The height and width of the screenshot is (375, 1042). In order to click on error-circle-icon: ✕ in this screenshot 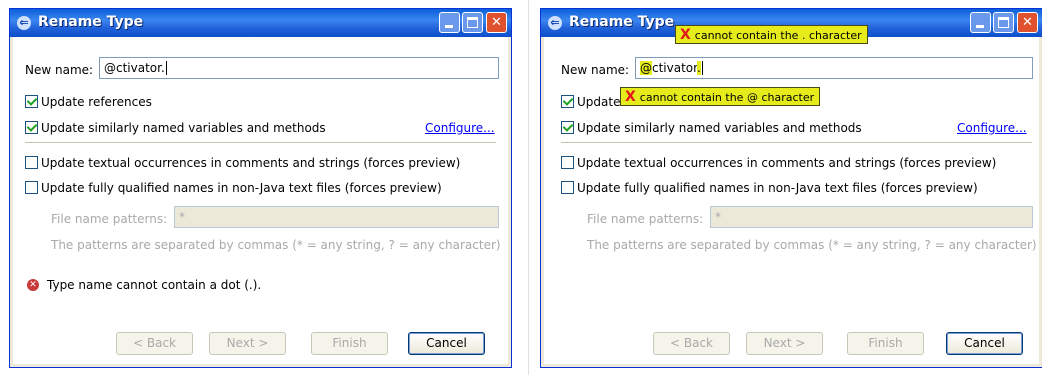, I will do `click(33, 285)`.